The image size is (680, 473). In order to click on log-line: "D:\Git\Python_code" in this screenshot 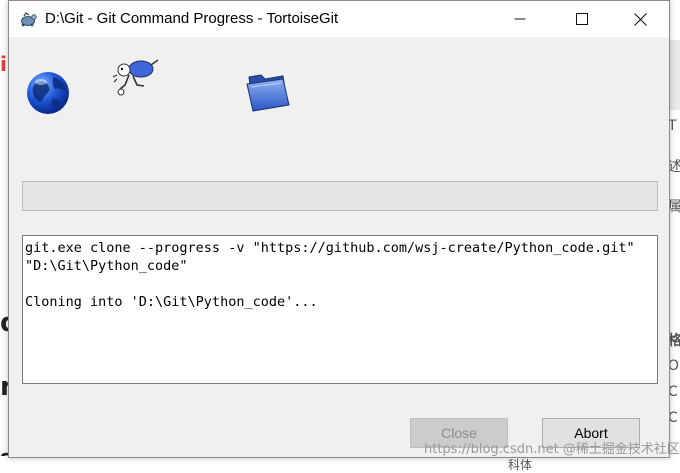, I will do `click(106, 266)`.